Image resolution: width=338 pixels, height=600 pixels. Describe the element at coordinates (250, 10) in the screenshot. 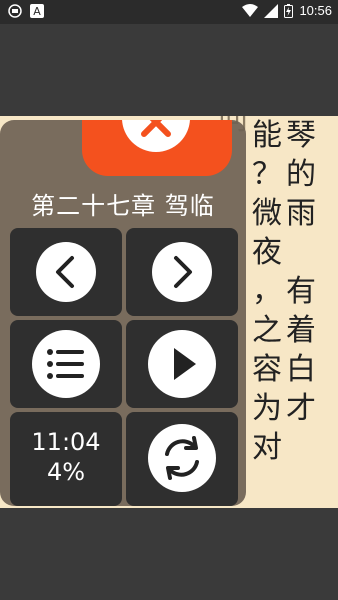

I see `wifi-icon` at that location.